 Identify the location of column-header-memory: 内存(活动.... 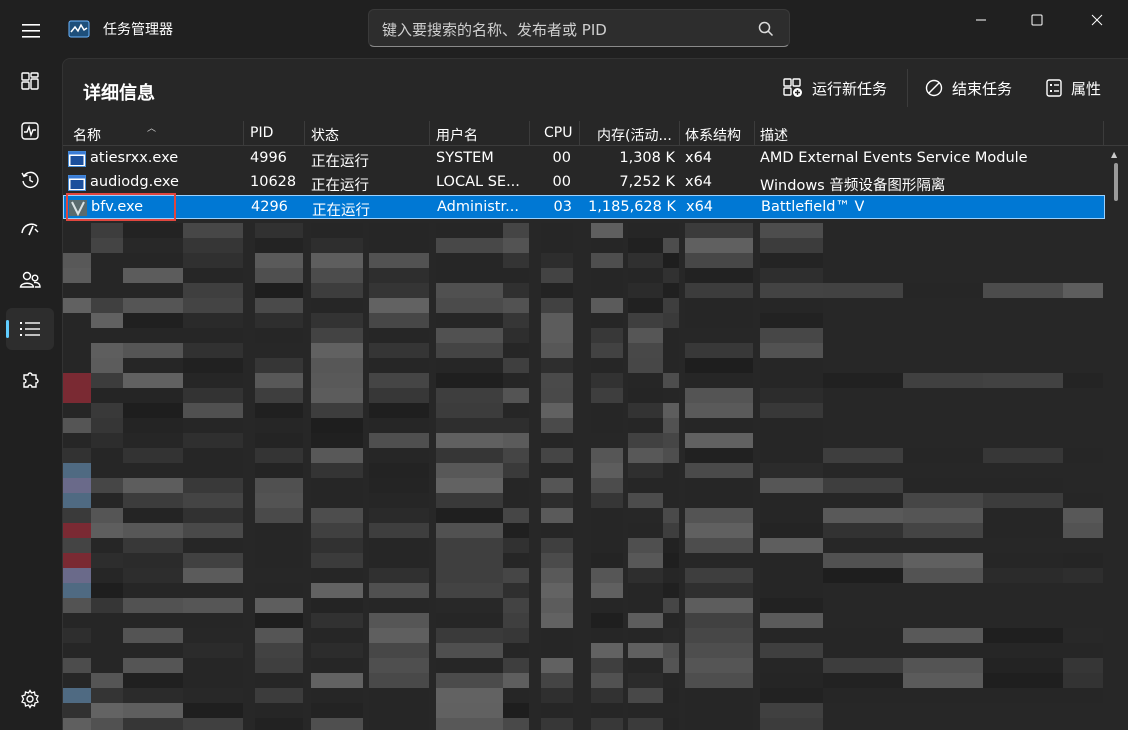
(634, 135).